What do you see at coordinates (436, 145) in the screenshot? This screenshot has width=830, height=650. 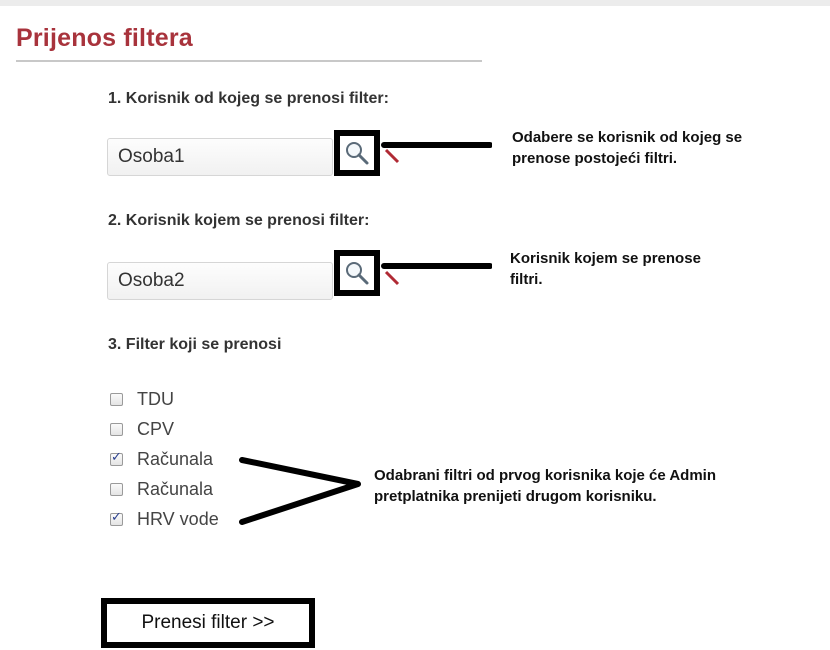 I see `step1-pointer-line` at bounding box center [436, 145].